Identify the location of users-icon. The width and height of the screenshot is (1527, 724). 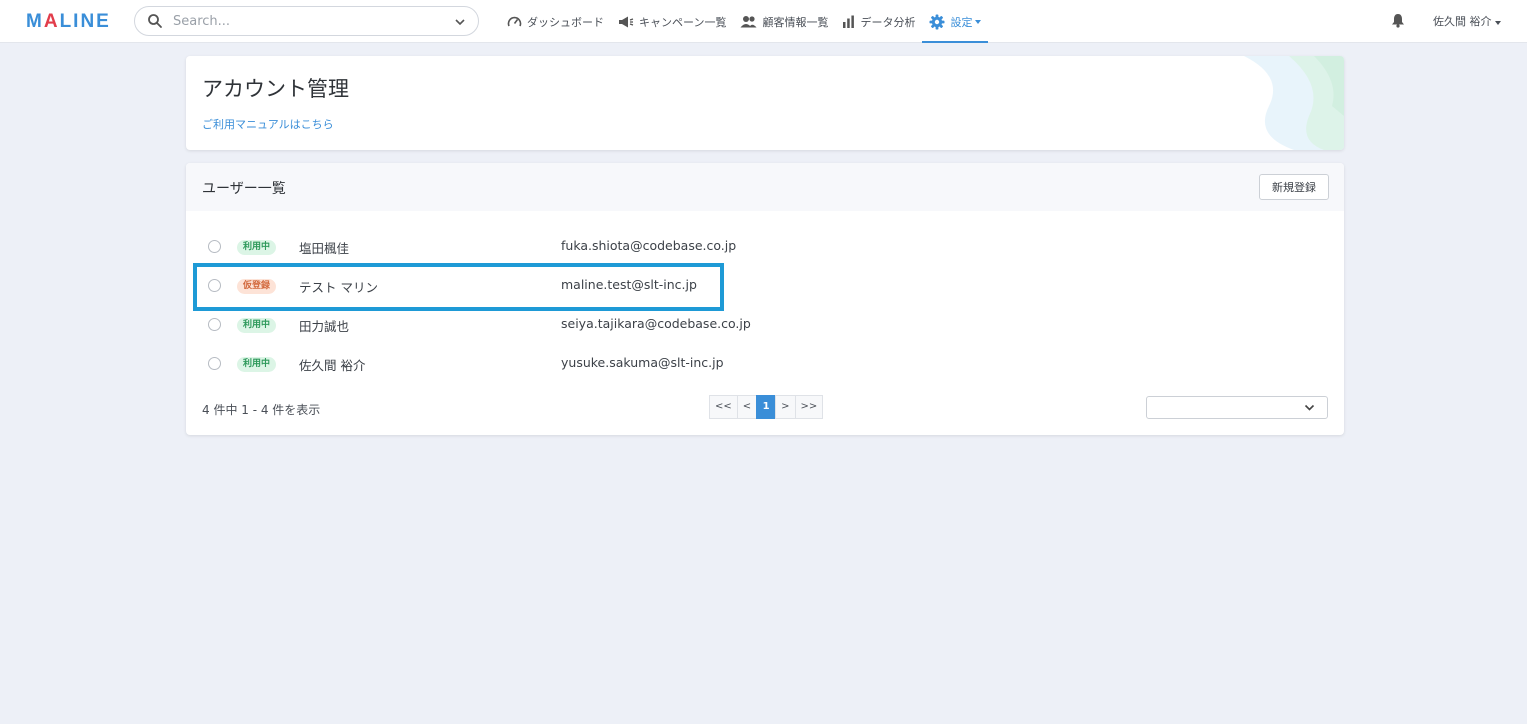
(748, 22).